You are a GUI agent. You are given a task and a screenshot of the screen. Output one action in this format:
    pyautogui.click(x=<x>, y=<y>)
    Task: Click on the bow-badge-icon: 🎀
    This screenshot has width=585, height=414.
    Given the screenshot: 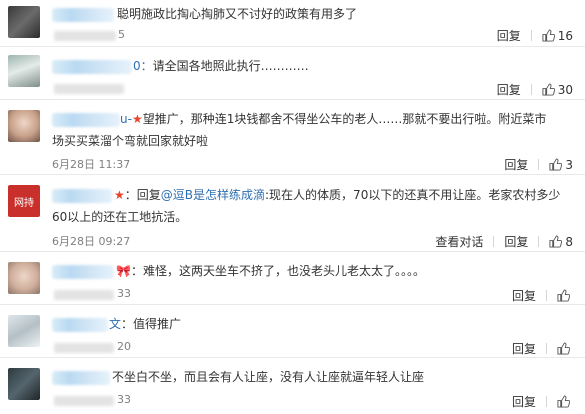 What is the action you would take?
    pyautogui.click(x=123, y=271)
    